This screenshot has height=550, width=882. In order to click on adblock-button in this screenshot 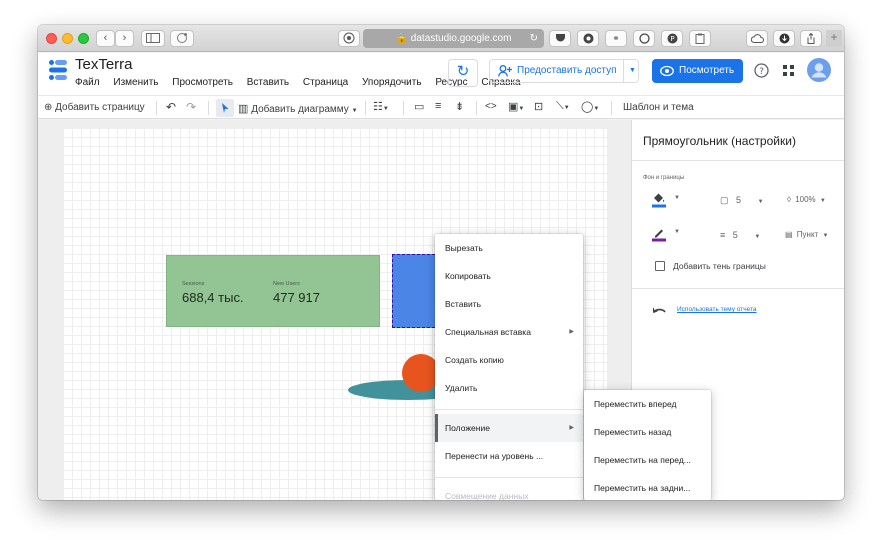, I will do `click(588, 38)`.